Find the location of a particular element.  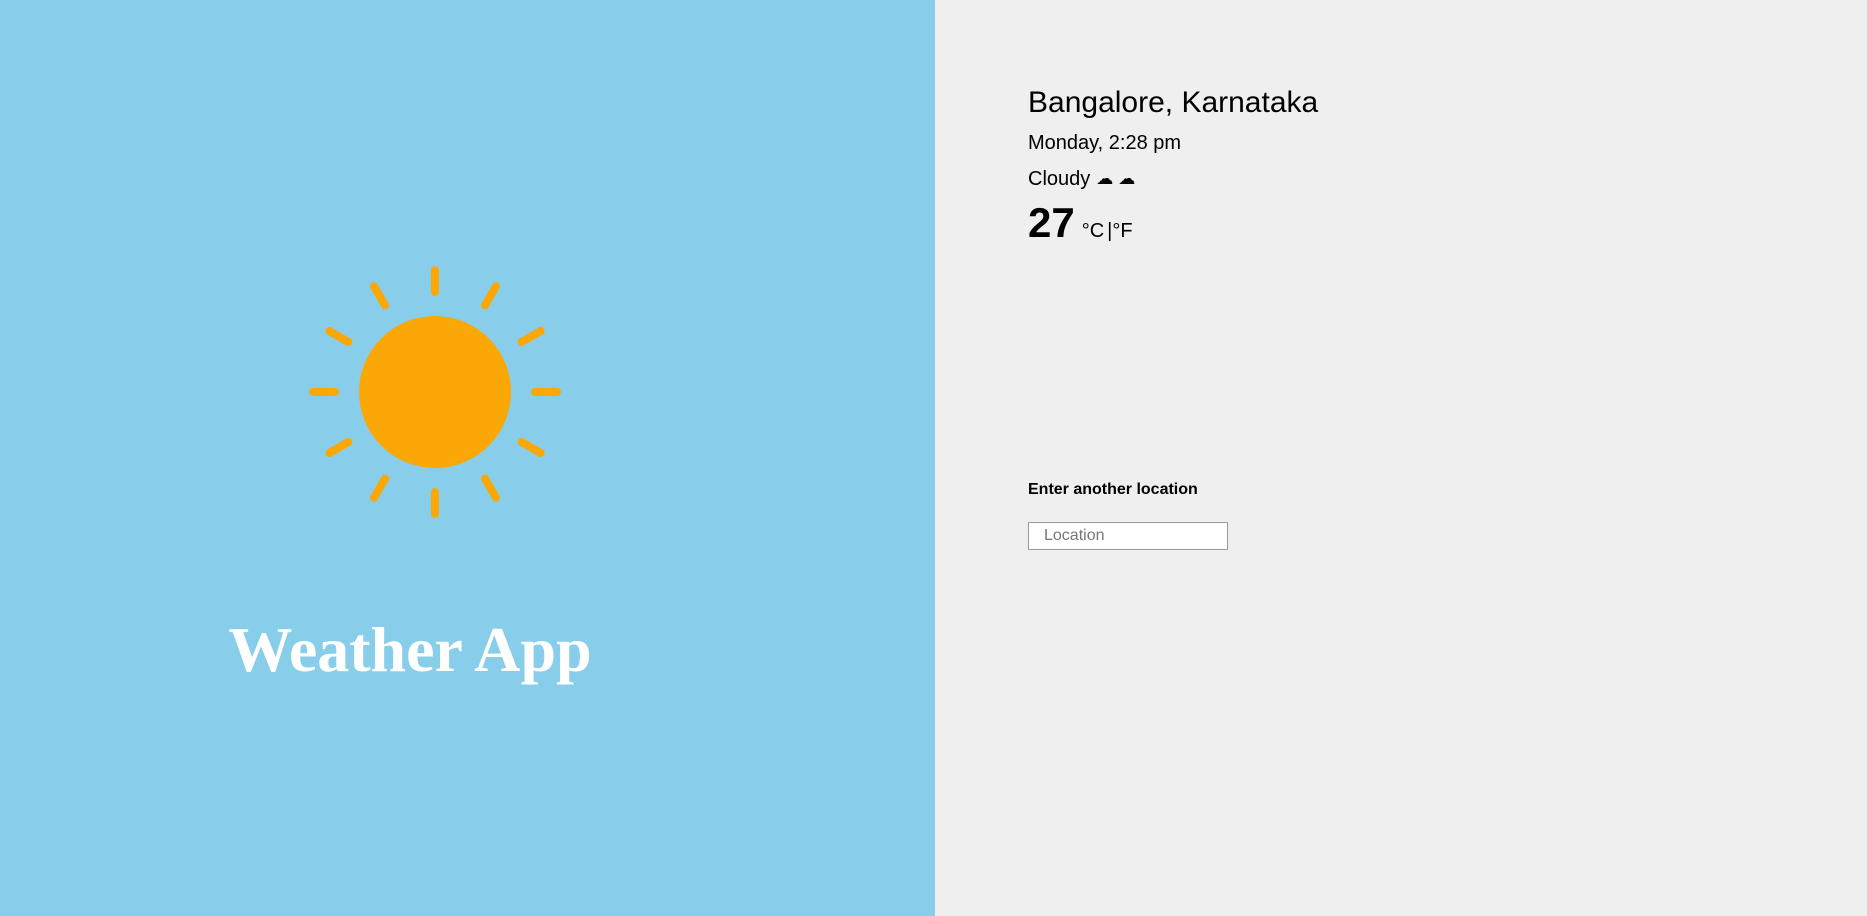

sun-icon is located at coordinates (435, 392).